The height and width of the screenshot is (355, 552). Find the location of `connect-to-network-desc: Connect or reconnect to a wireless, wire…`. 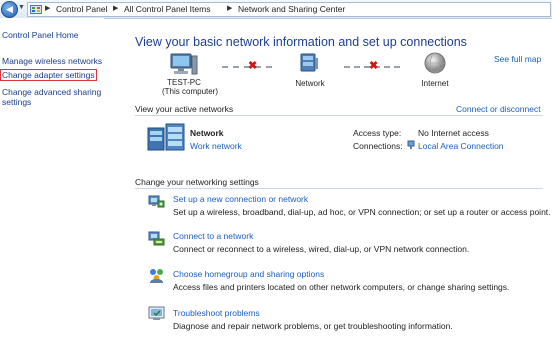

connect-to-network-desc: Connect or reconnect to a wireless, wire… is located at coordinates (321, 249).